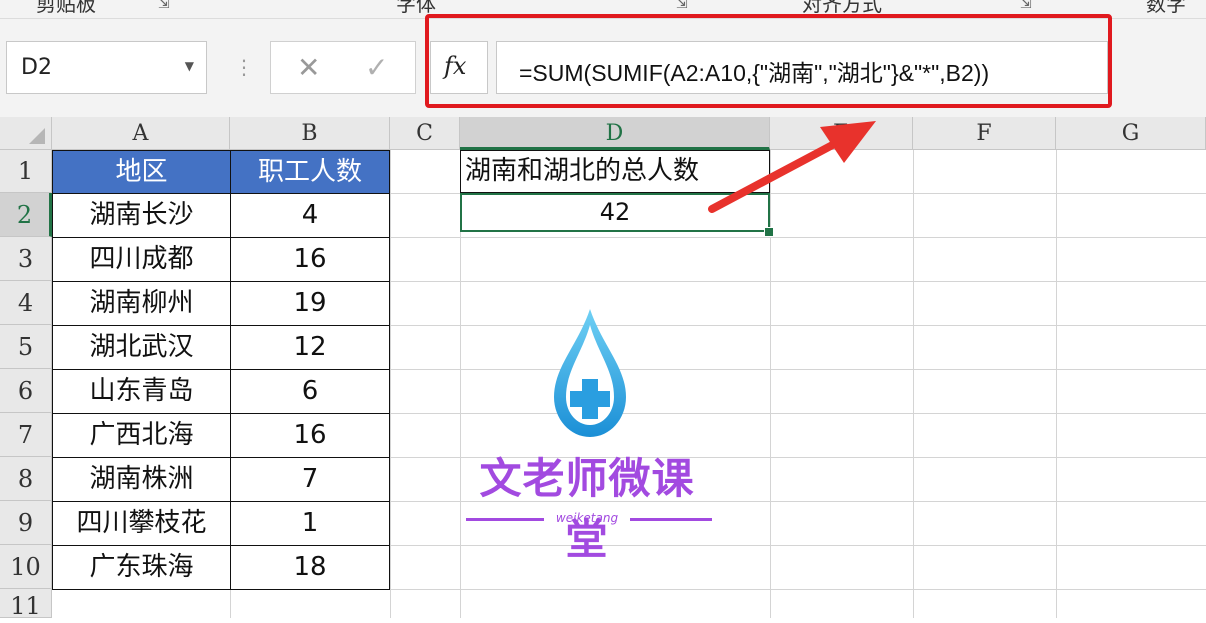 The width and height of the screenshot is (1206, 623). I want to click on drag-handle-icon: ⋮, so click(244, 67).